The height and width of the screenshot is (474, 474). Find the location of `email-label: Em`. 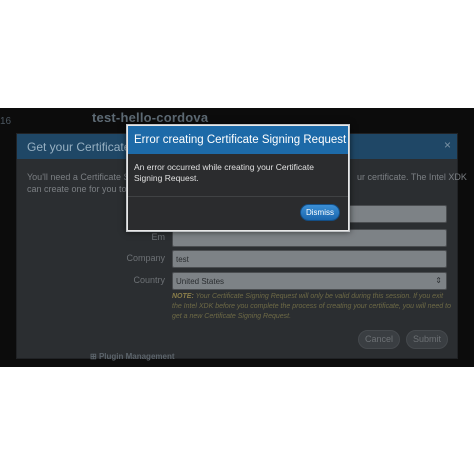

email-label: Em is located at coordinates (158, 237).